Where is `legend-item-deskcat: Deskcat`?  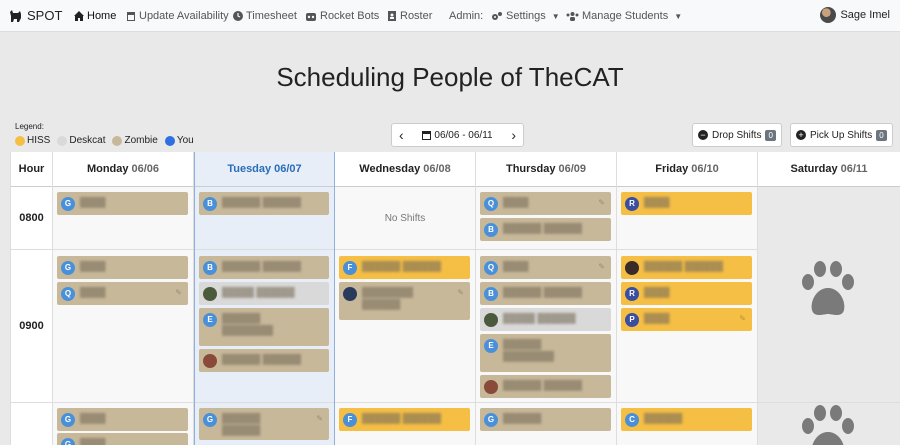 legend-item-deskcat: Deskcat is located at coordinates (81, 140).